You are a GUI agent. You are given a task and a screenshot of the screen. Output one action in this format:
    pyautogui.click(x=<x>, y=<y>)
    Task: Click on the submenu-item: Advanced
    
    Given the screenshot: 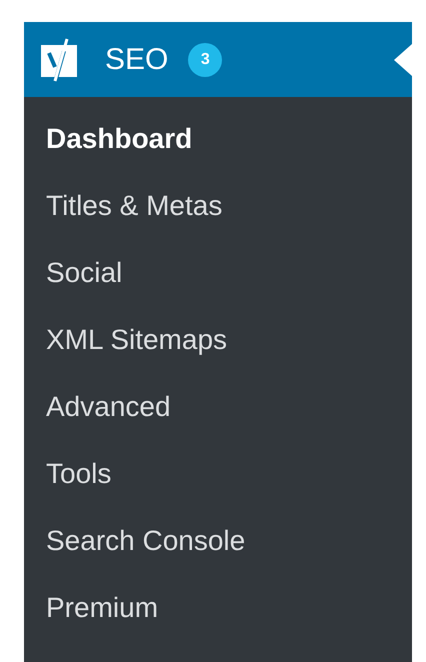 What is the action you would take?
    pyautogui.click(x=218, y=406)
    